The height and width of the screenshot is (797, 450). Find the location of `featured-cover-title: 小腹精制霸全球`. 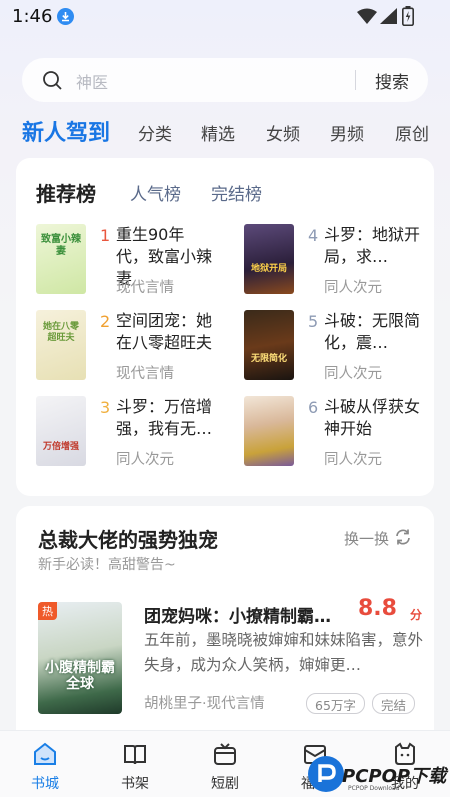

featured-cover-title: 小腹精制霸全球 is located at coordinates (80, 676).